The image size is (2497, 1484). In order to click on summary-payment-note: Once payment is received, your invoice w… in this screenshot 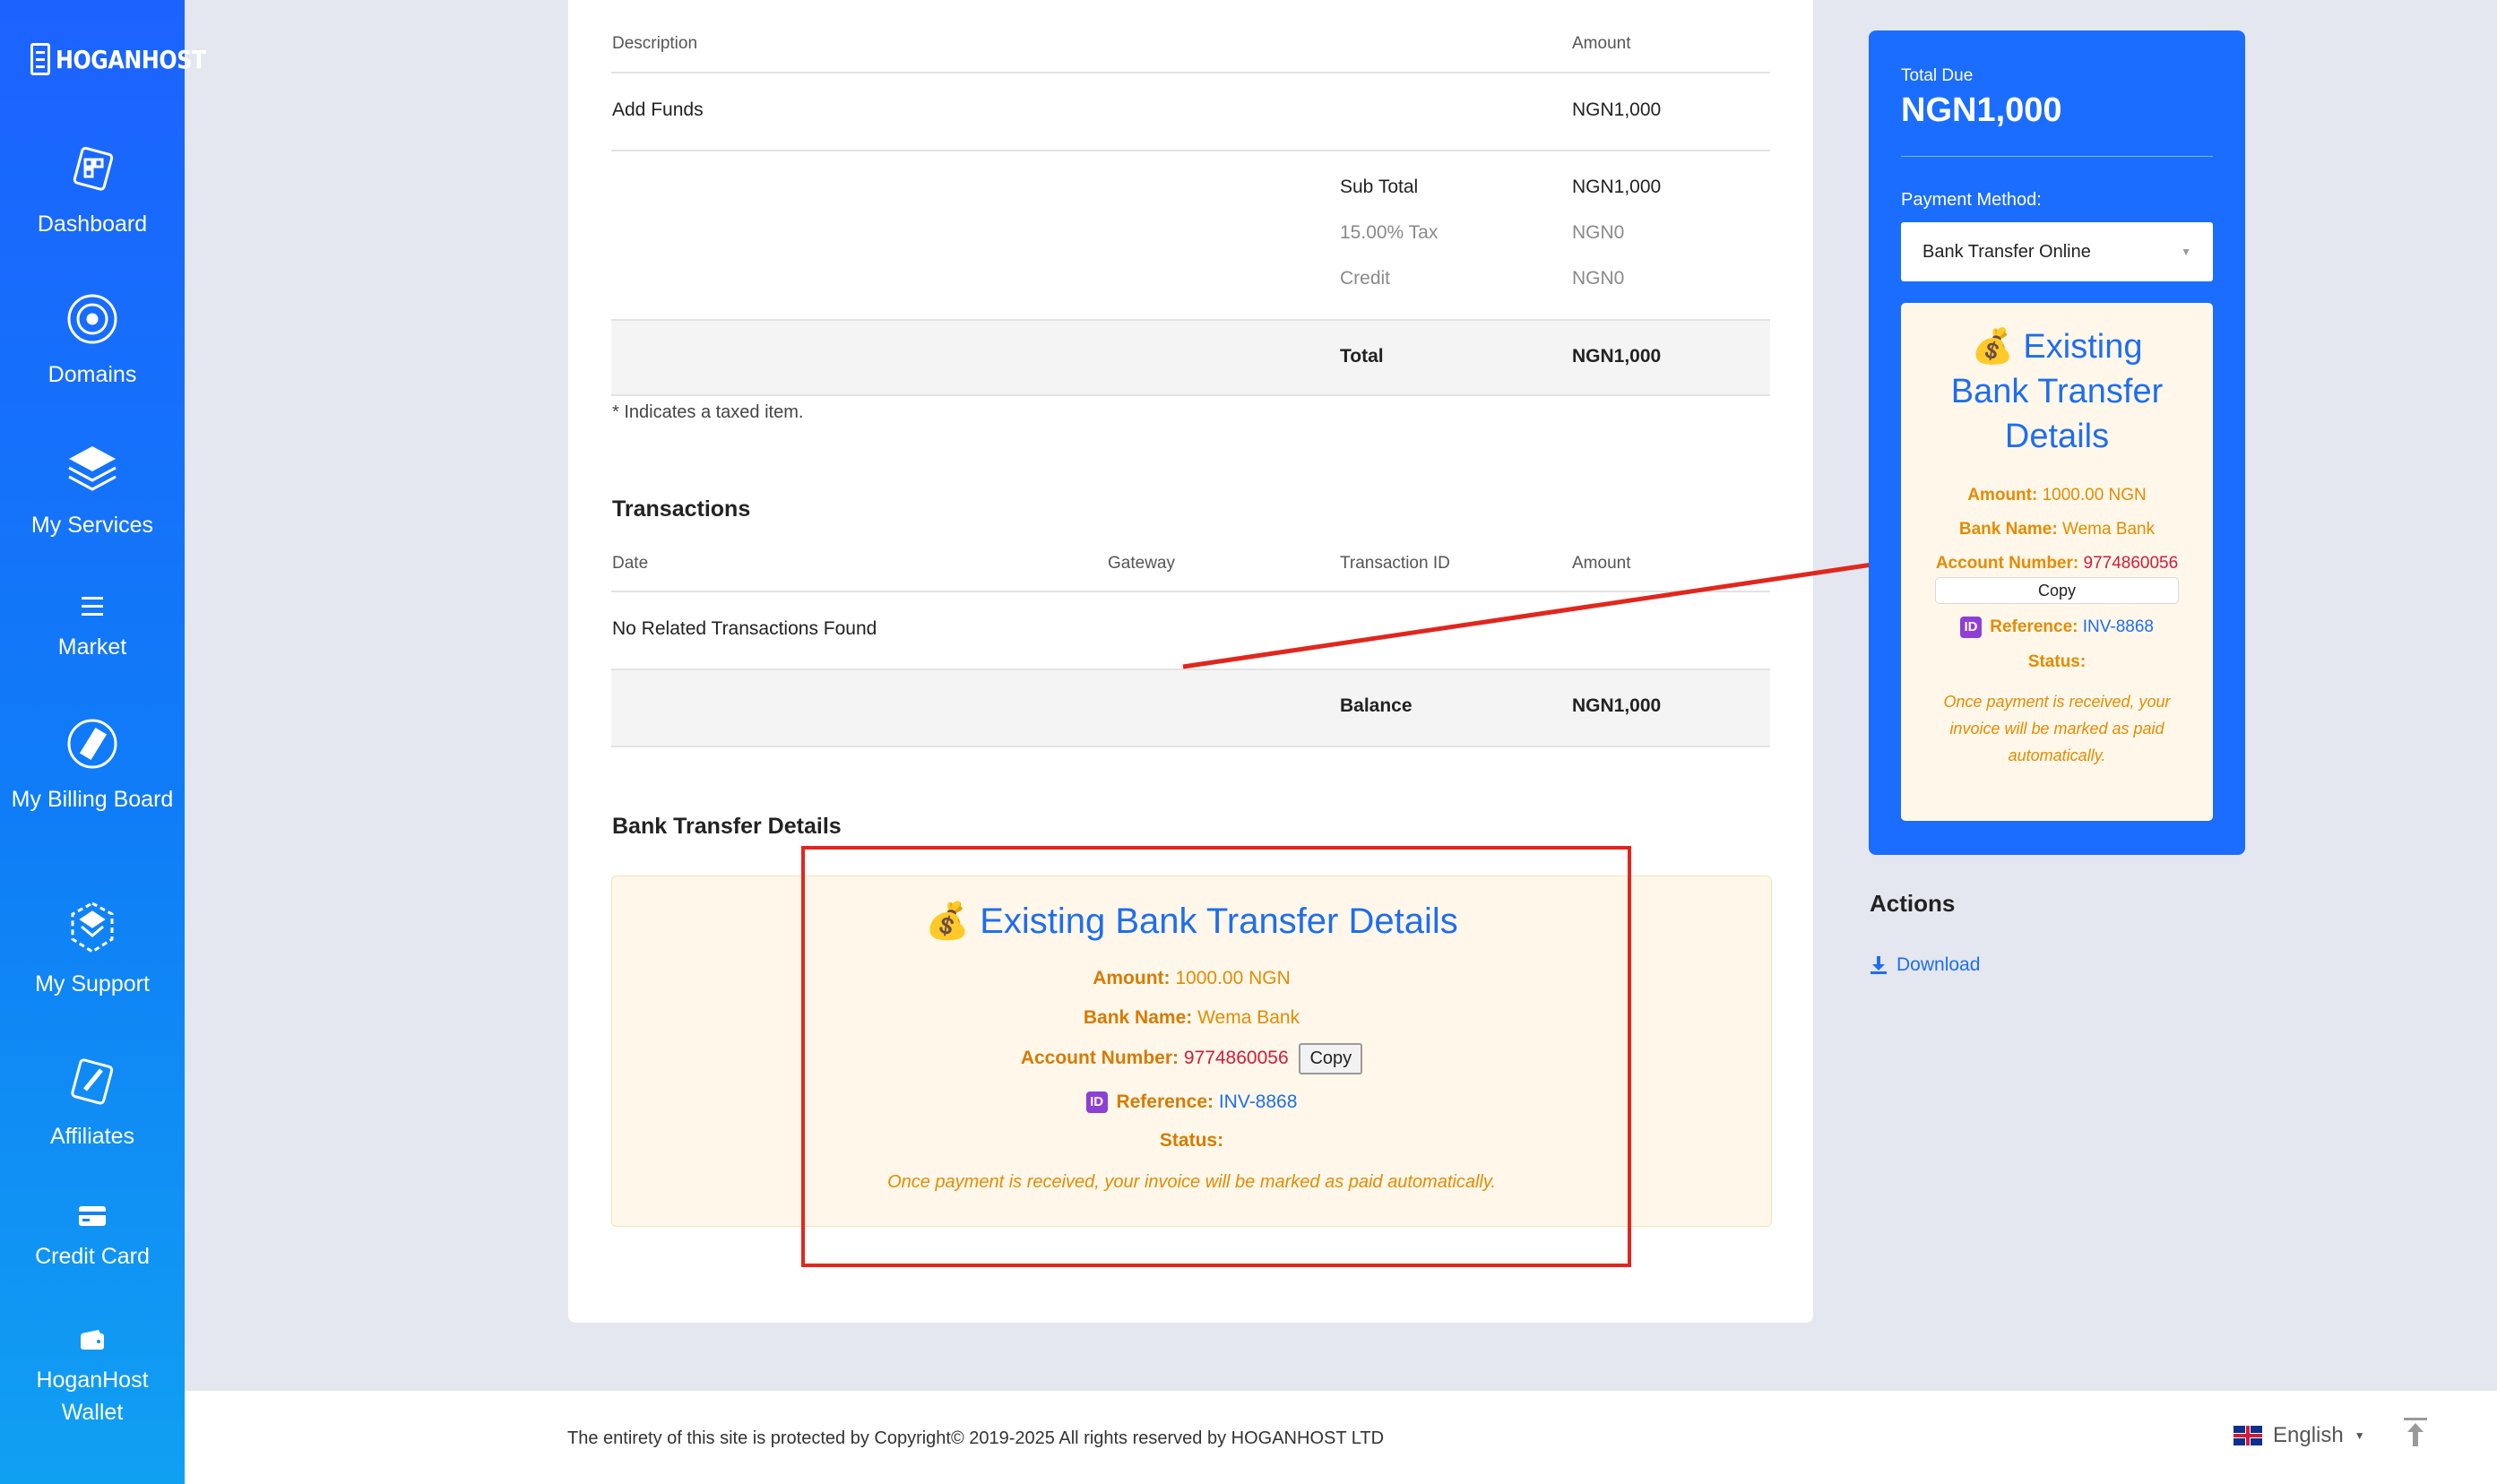, I will do `click(2057, 728)`.